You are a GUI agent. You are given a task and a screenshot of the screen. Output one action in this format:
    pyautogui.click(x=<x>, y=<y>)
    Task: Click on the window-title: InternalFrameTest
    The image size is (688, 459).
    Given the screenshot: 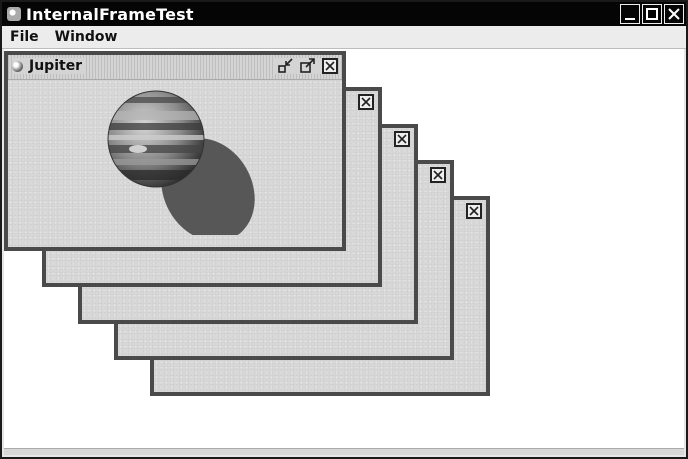 What is the action you would take?
    pyautogui.click(x=110, y=14)
    